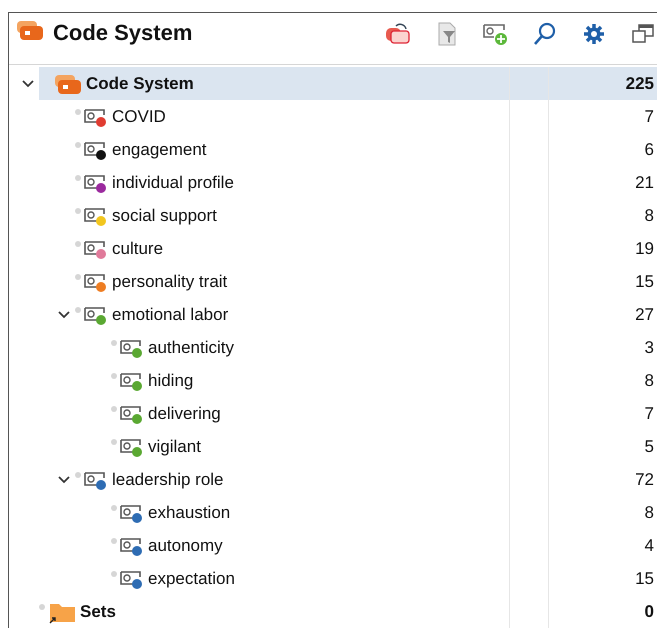 Image resolution: width=657 pixels, height=628 pixels. Describe the element at coordinates (384, 347) in the screenshot. I see `tree-row: authenticity 3` at that location.